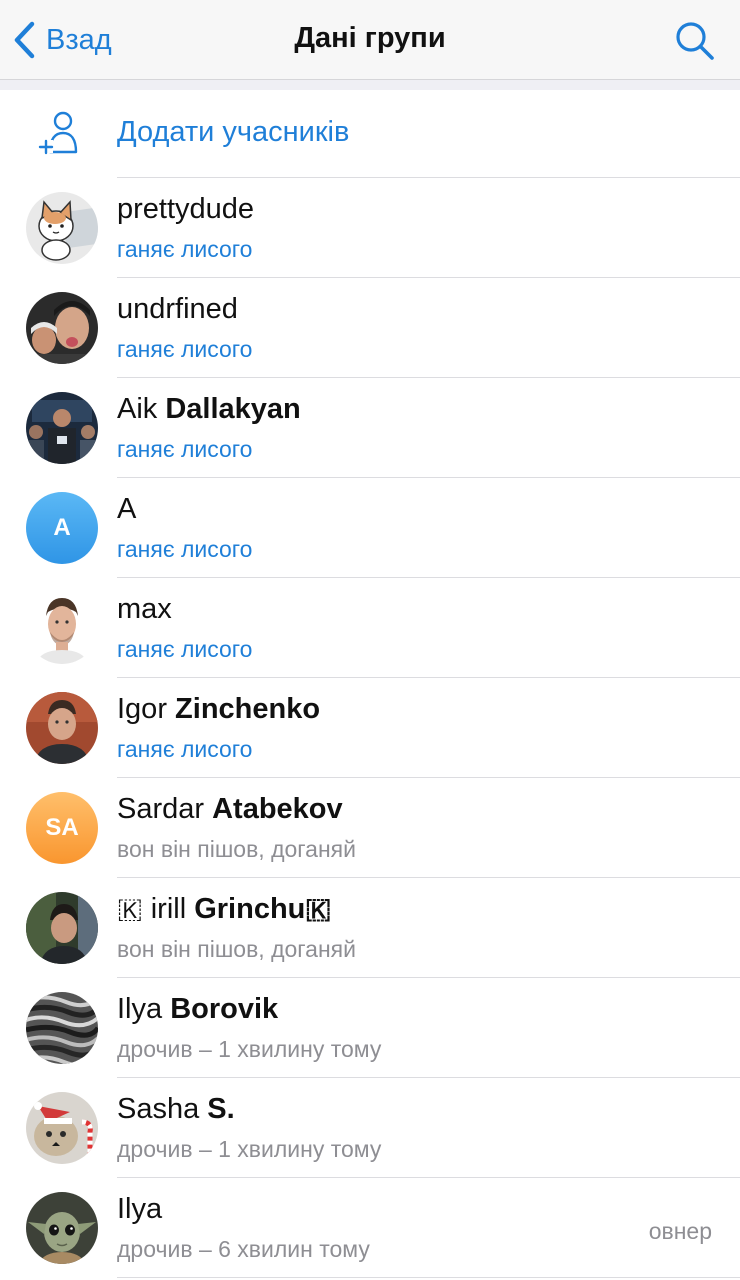 The image size is (740, 1280). I want to click on add-user-icon, so click(58, 133).